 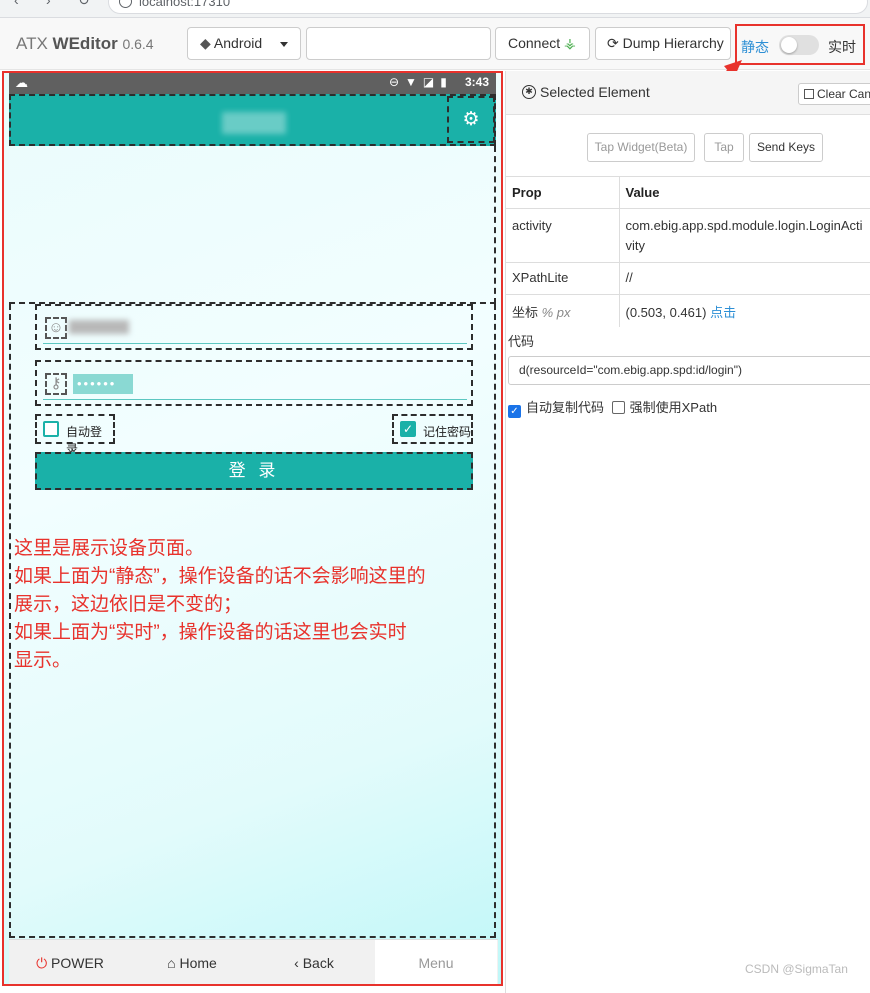 I want to click on platform-select: ◆ Android, so click(x=244, y=43).